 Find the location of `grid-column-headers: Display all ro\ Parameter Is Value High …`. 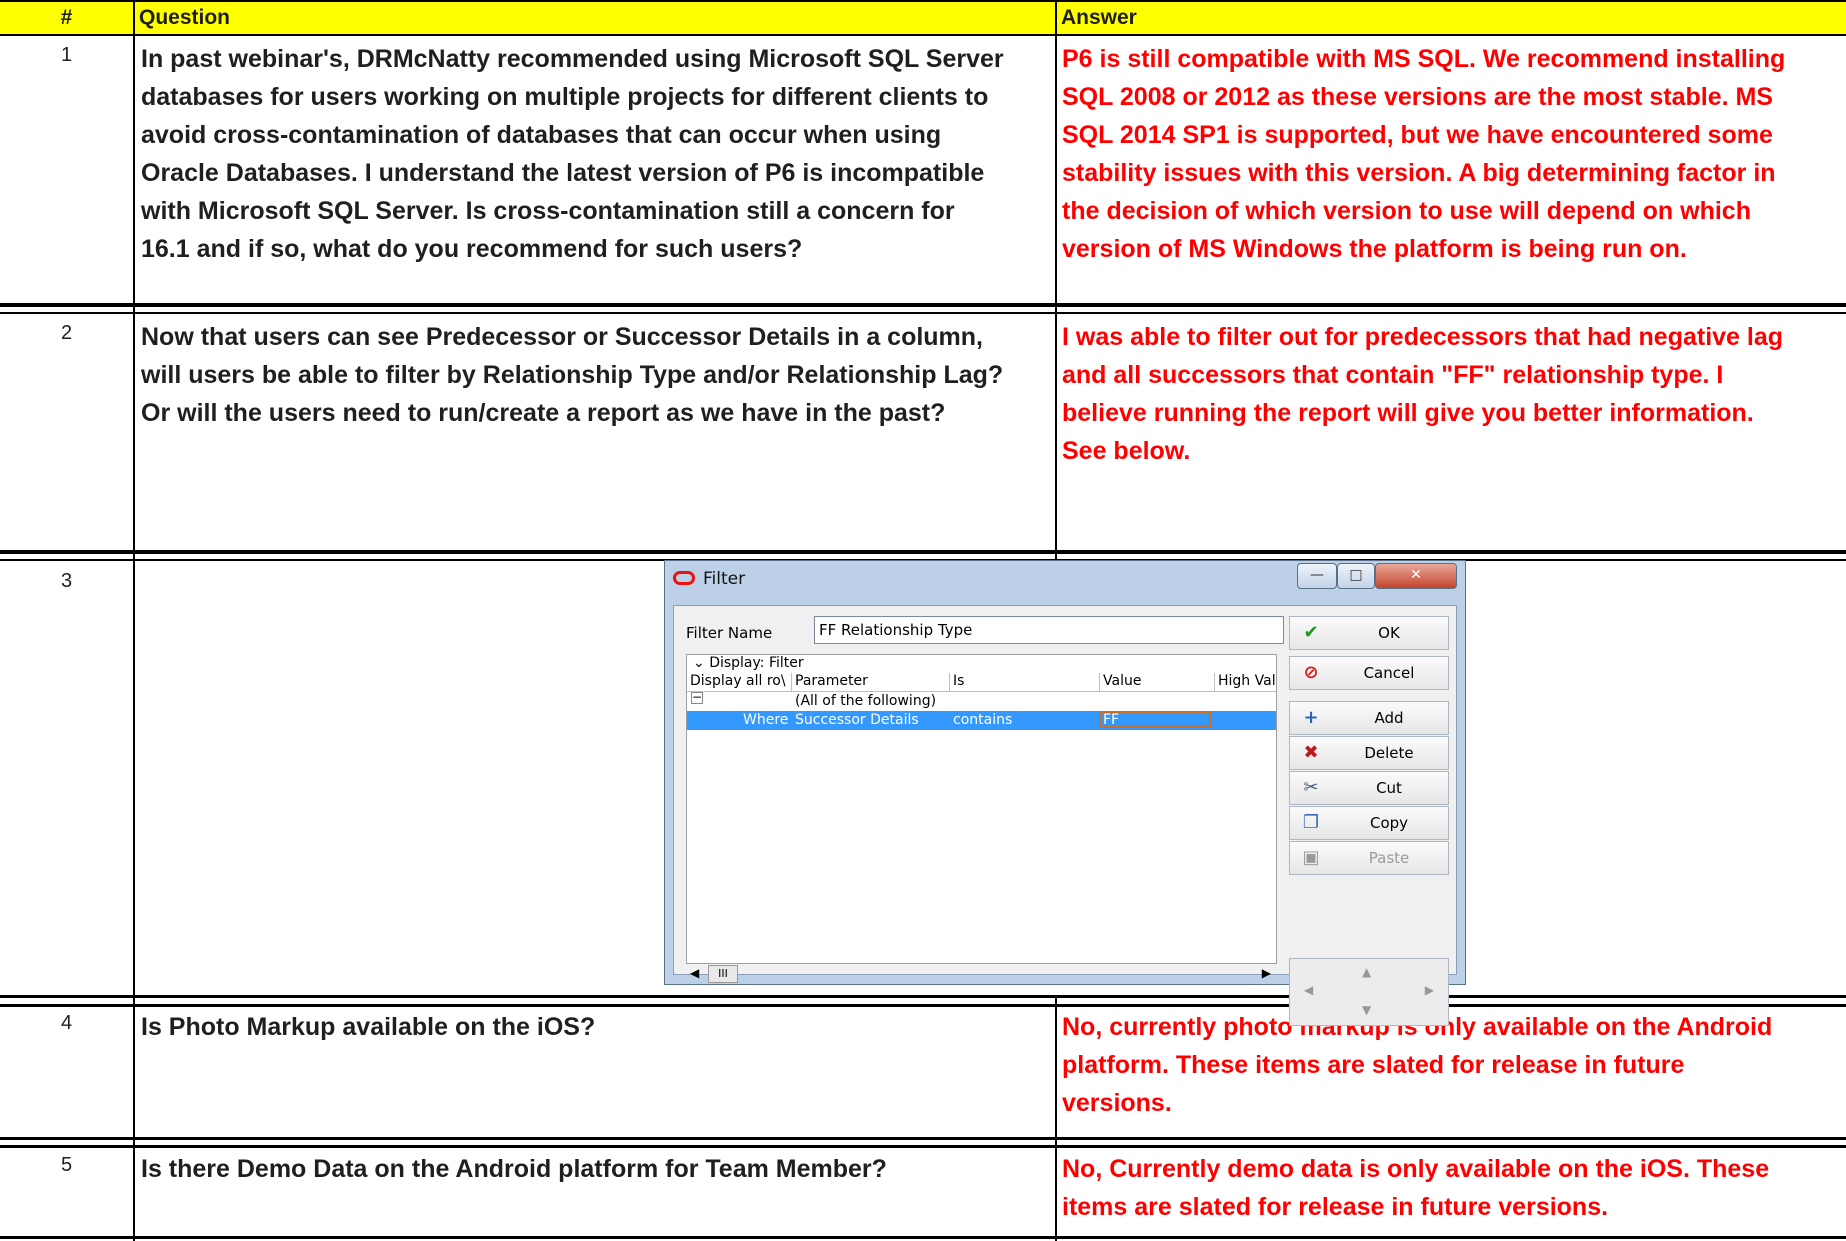

grid-column-headers: Display all ro\ Parameter Is Value High … is located at coordinates (981, 682).